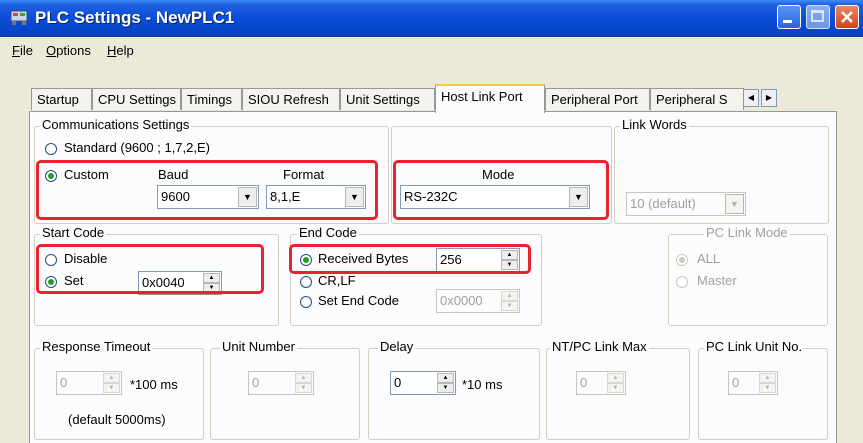  I want to click on disable-radio-label: Disable, so click(86, 258).